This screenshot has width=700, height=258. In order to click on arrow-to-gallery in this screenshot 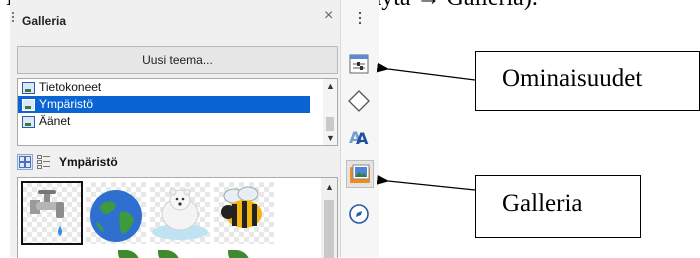, I will do `click(426, 183)`.